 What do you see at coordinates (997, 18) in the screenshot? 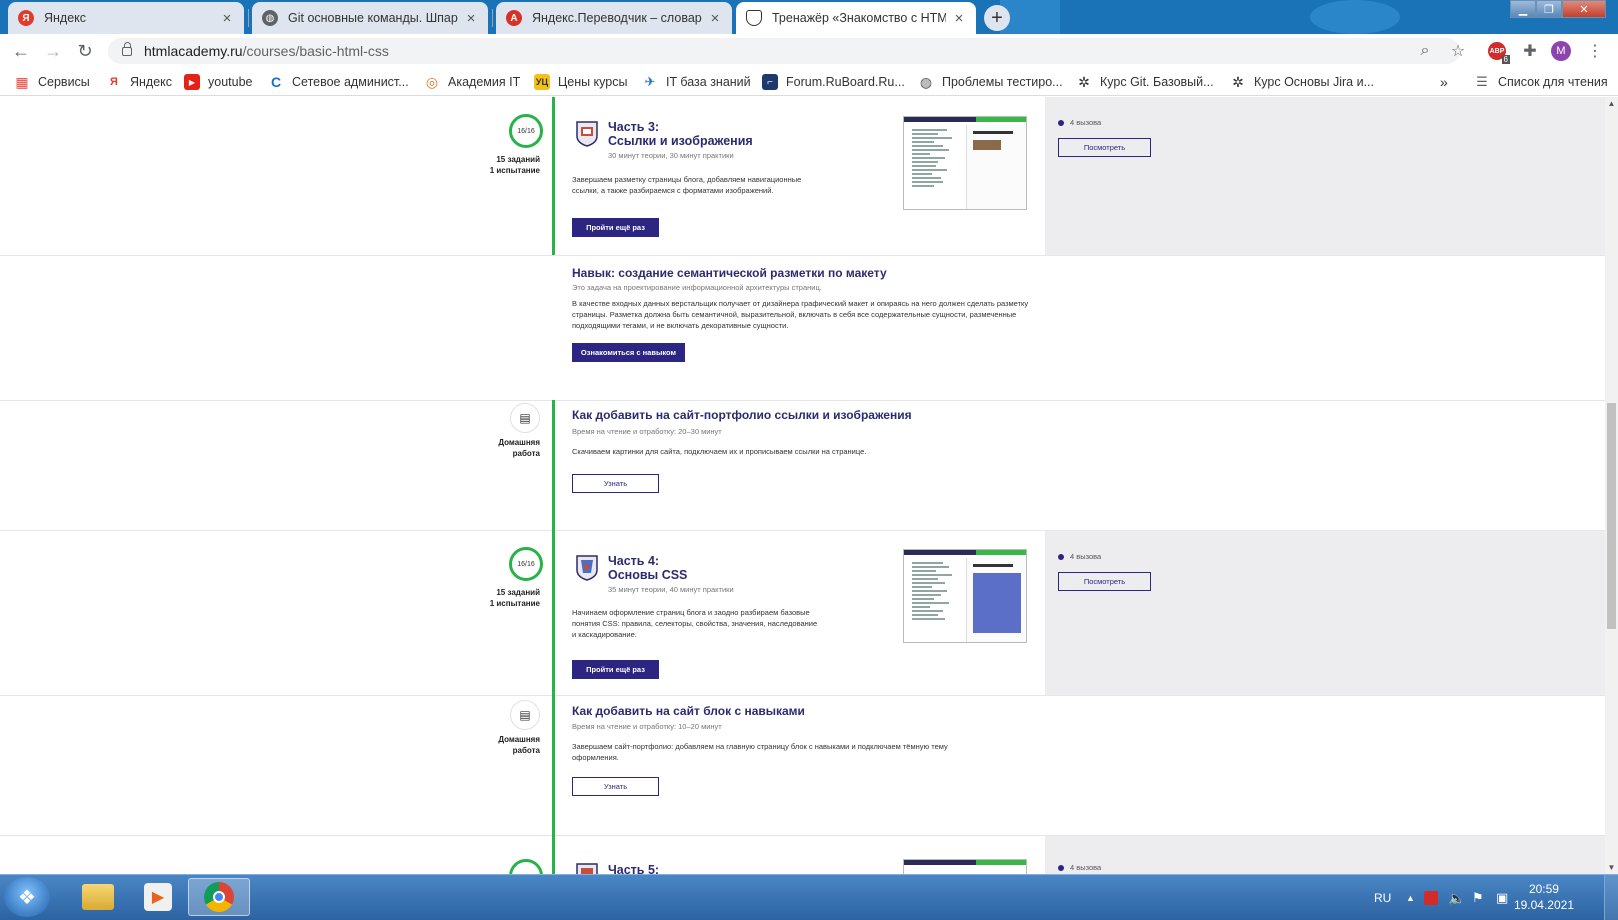
I see `new-tab-button: +` at bounding box center [997, 18].